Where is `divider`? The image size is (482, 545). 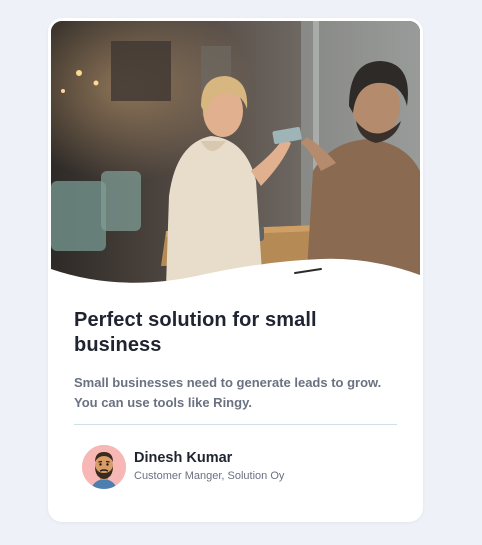 divider is located at coordinates (235, 424).